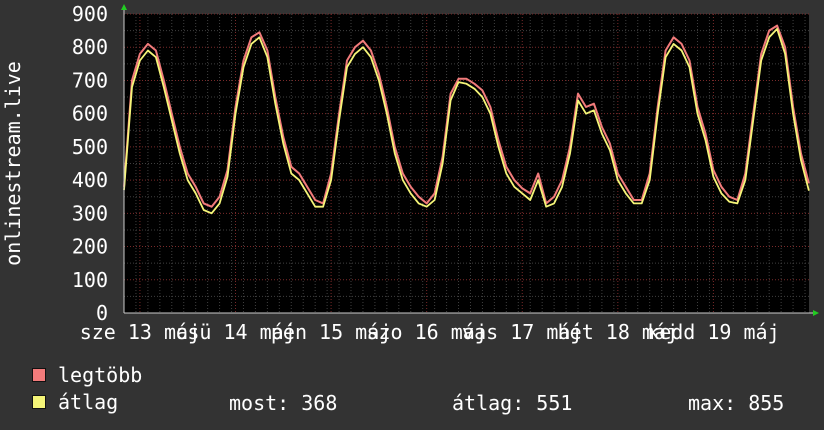 Image resolution: width=824 pixels, height=430 pixels. Describe the element at coordinates (90, 114) in the screenshot. I see `y-tick-label: 600` at that location.